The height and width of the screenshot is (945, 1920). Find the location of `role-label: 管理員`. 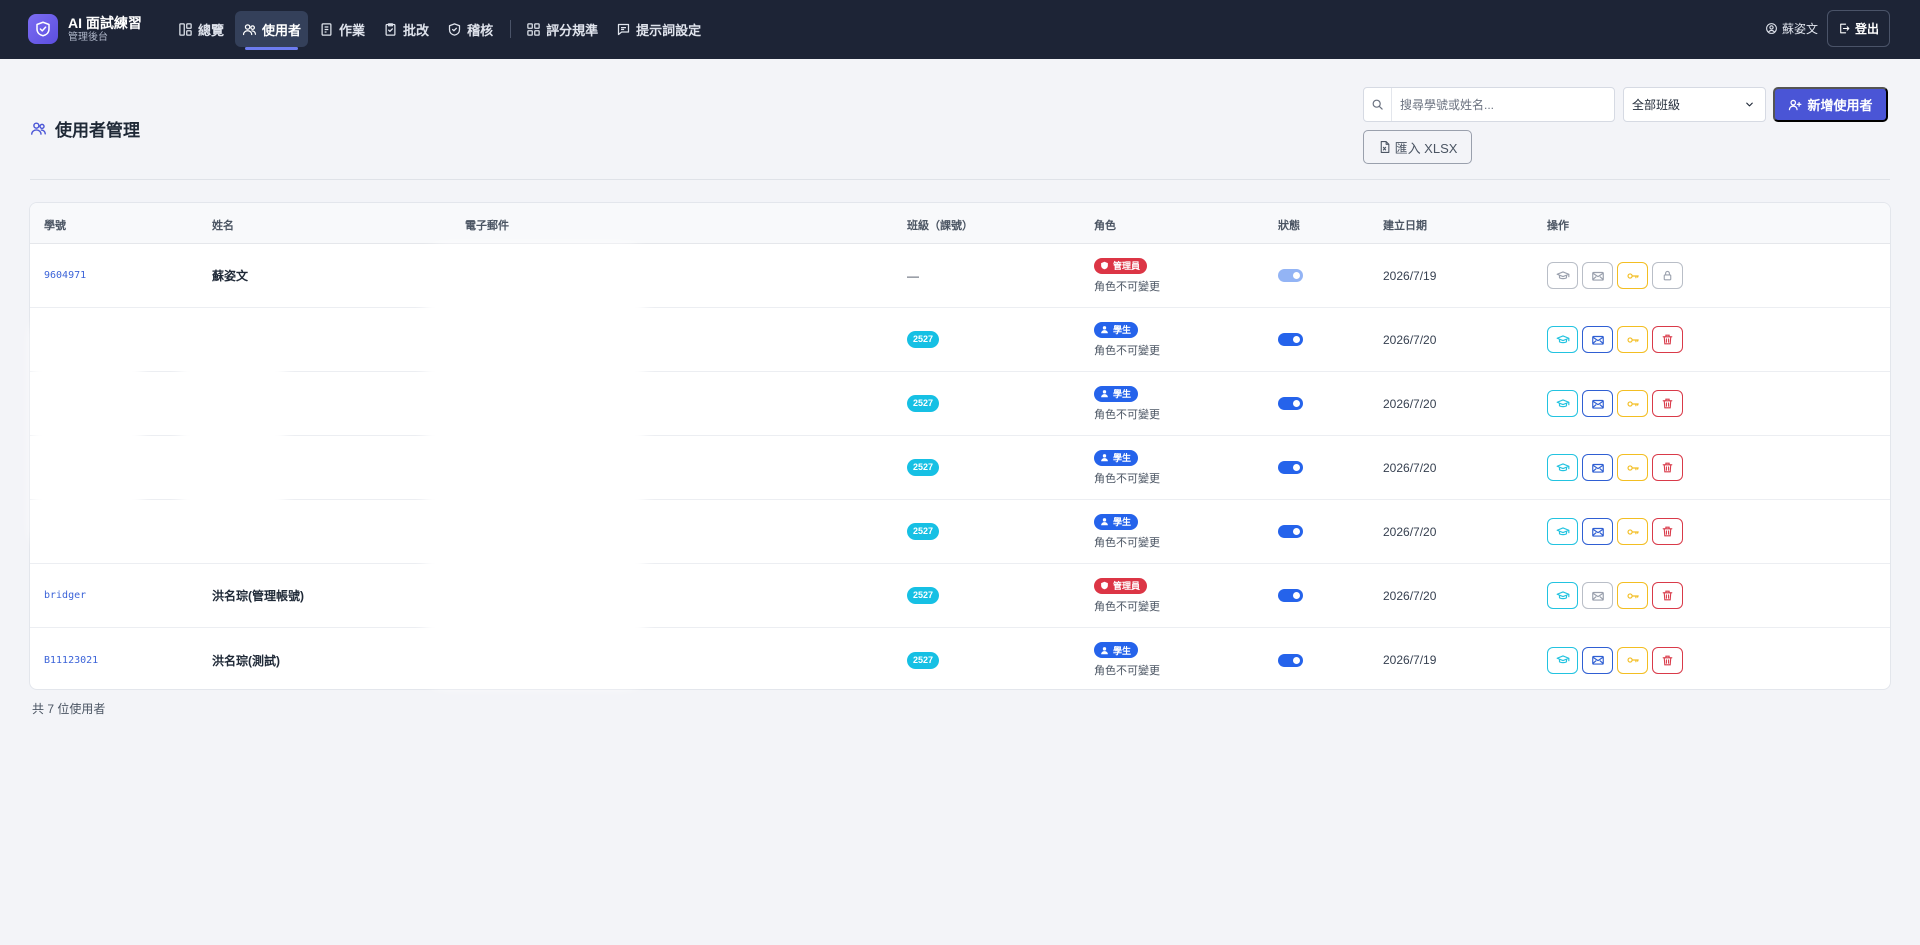

role-label: 管理員 is located at coordinates (1127, 266).